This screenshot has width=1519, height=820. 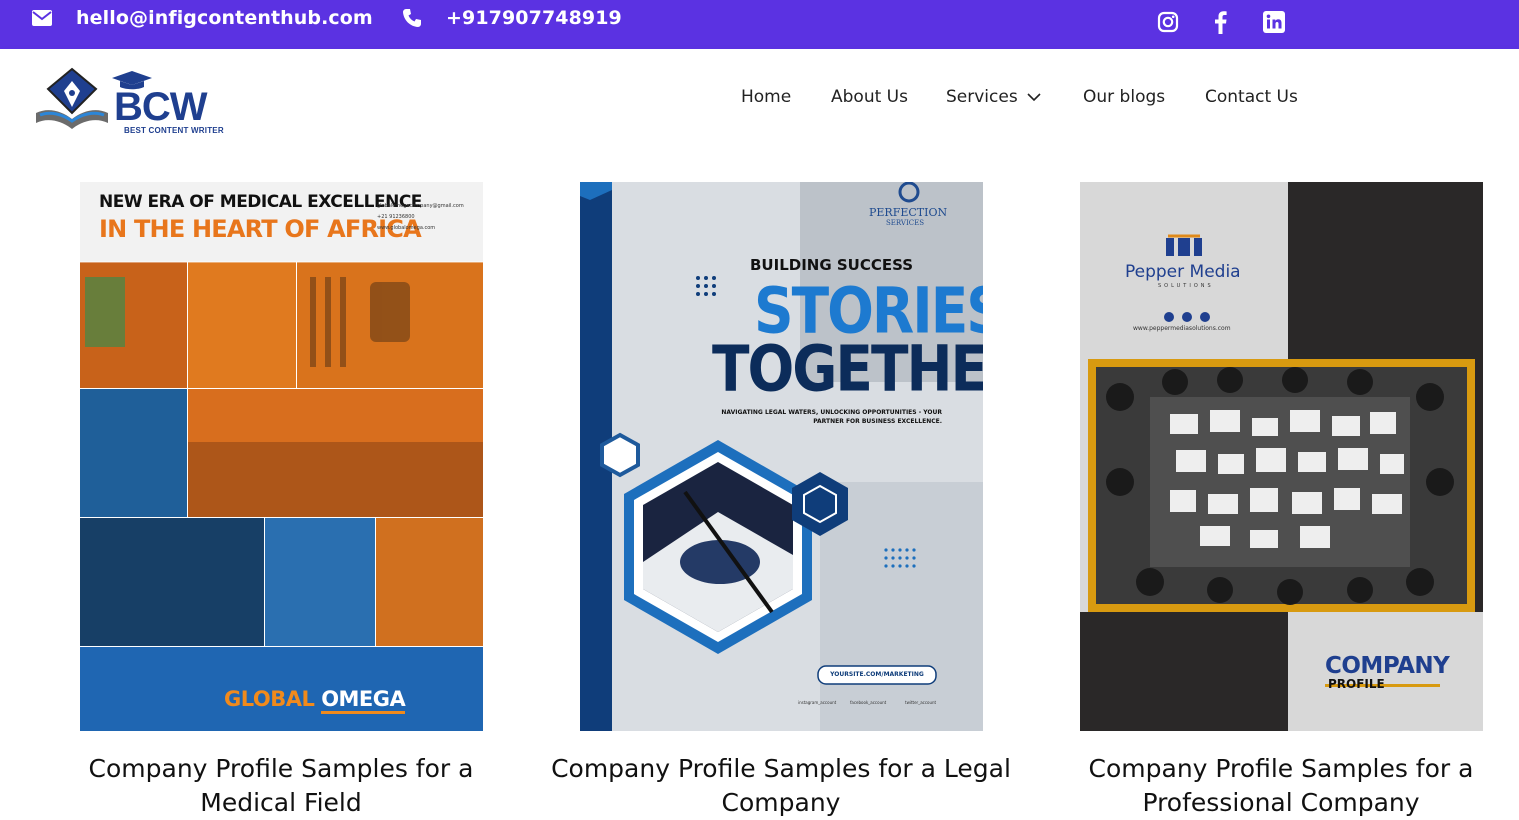 I want to click on logo-text: BCW, so click(x=161, y=107).